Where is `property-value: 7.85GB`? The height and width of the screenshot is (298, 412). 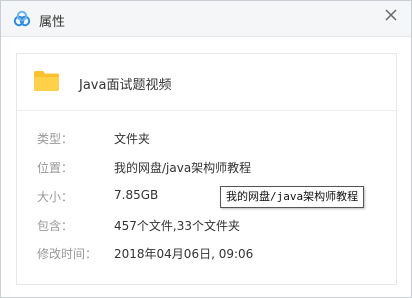
property-value: 7.85GB is located at coordinates (136, 195).